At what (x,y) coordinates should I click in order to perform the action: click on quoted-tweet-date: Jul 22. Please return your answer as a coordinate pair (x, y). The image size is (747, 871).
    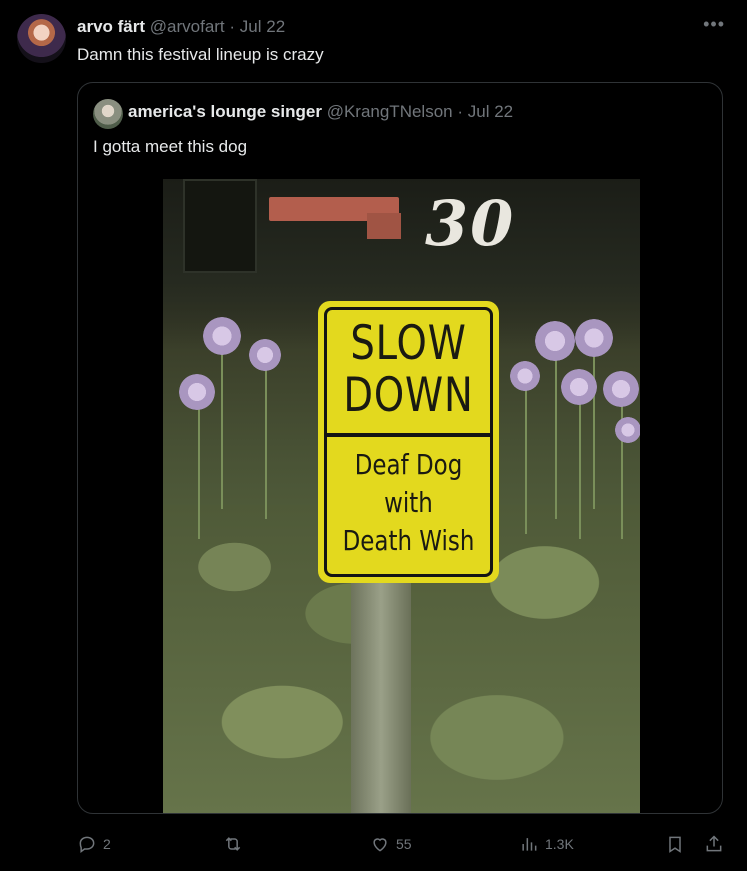
    Looking at the image, I should click on (490, 111).